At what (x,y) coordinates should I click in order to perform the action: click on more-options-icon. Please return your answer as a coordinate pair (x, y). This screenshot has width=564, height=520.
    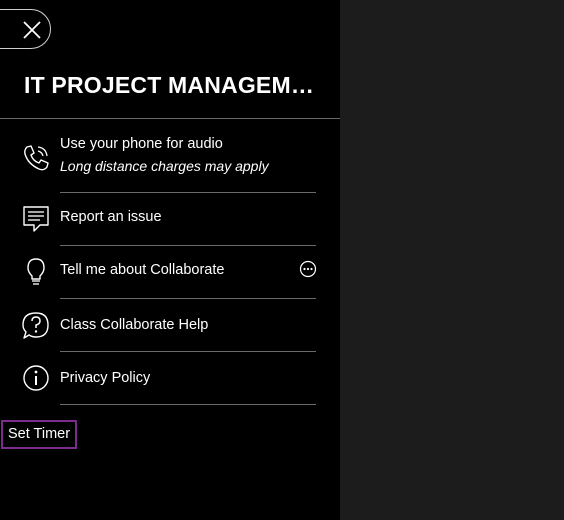
    Looking at the image, I should click on (308, 269).